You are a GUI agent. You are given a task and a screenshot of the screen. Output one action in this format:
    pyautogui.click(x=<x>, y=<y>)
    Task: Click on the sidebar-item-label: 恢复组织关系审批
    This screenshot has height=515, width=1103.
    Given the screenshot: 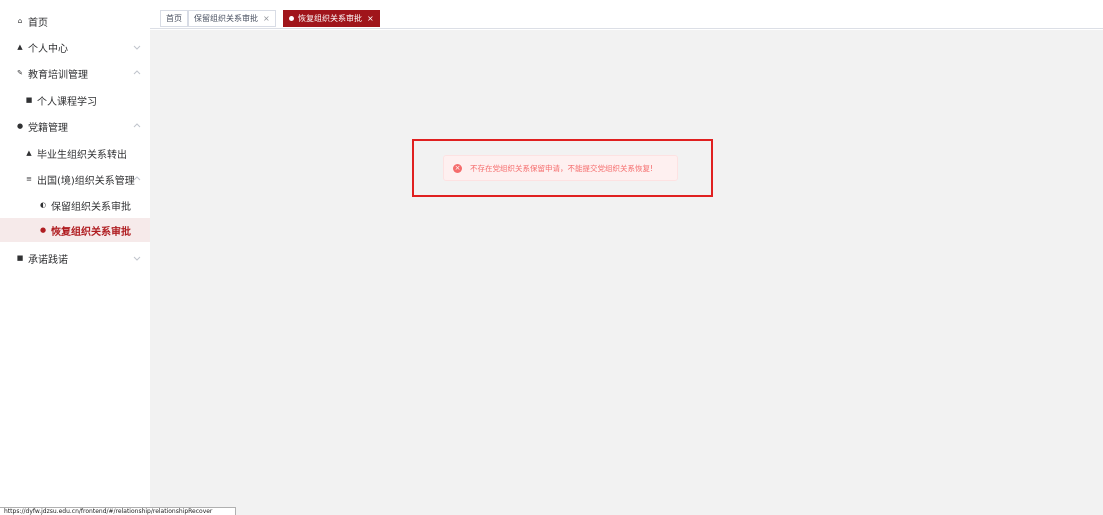 What is the action you would take?
    pyautogui.click(x=91, y=232)
    